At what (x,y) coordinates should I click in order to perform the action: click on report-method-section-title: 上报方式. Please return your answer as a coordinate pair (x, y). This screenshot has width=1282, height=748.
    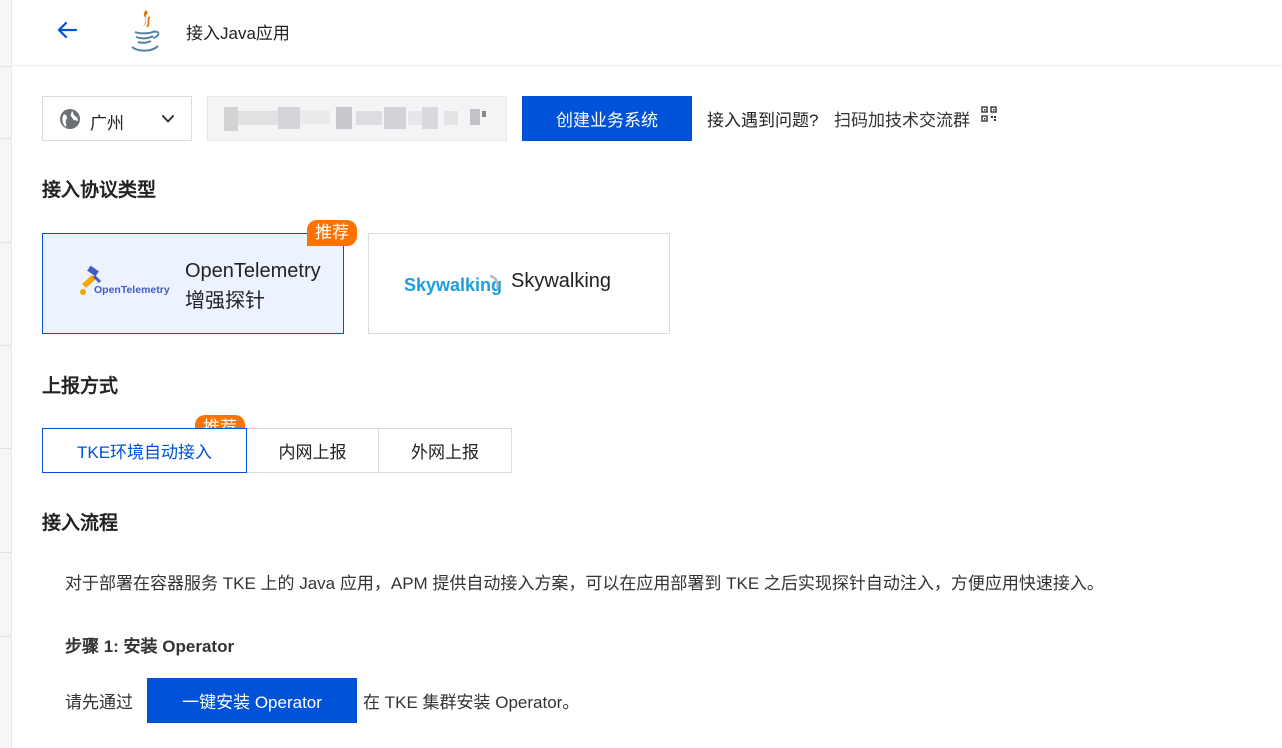
    Looking at the image, I should click on (80, 386).